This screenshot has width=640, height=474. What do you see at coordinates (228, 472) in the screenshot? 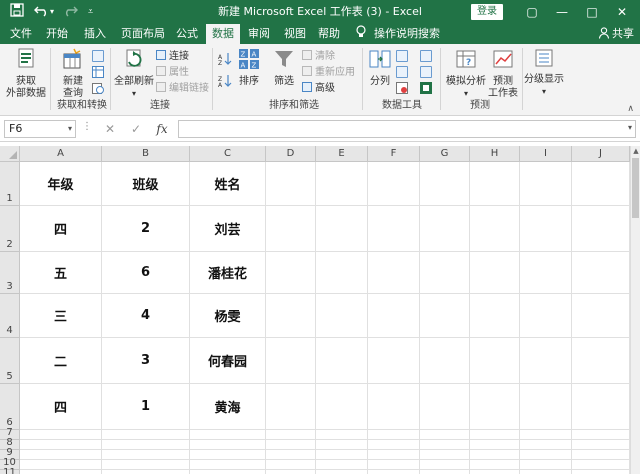
I see `cell-c11` at bounding box center [228, 472].